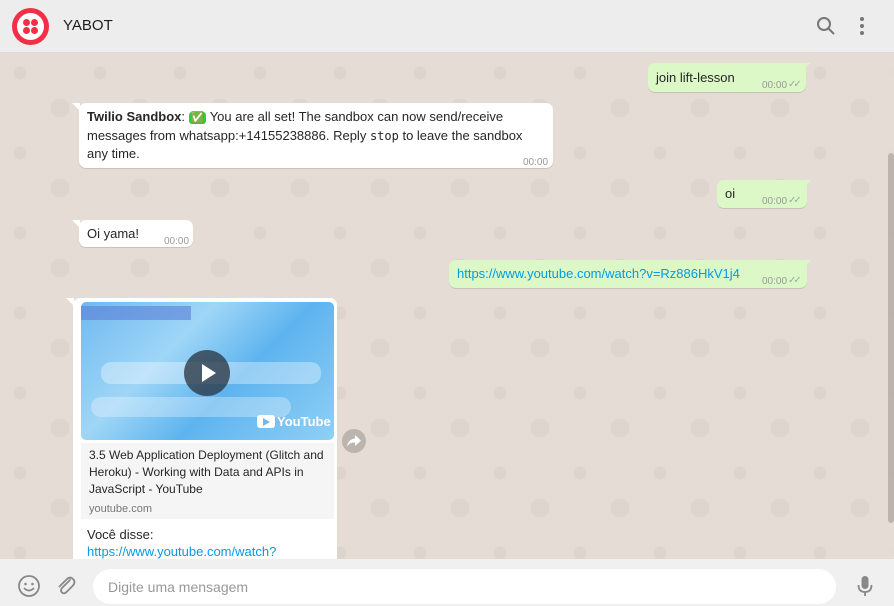 The image size is (894, 606). What do you see at coordinates (29, 586) in the screenshot?
I see `emoji-icon` at bounding box center [29, 586].